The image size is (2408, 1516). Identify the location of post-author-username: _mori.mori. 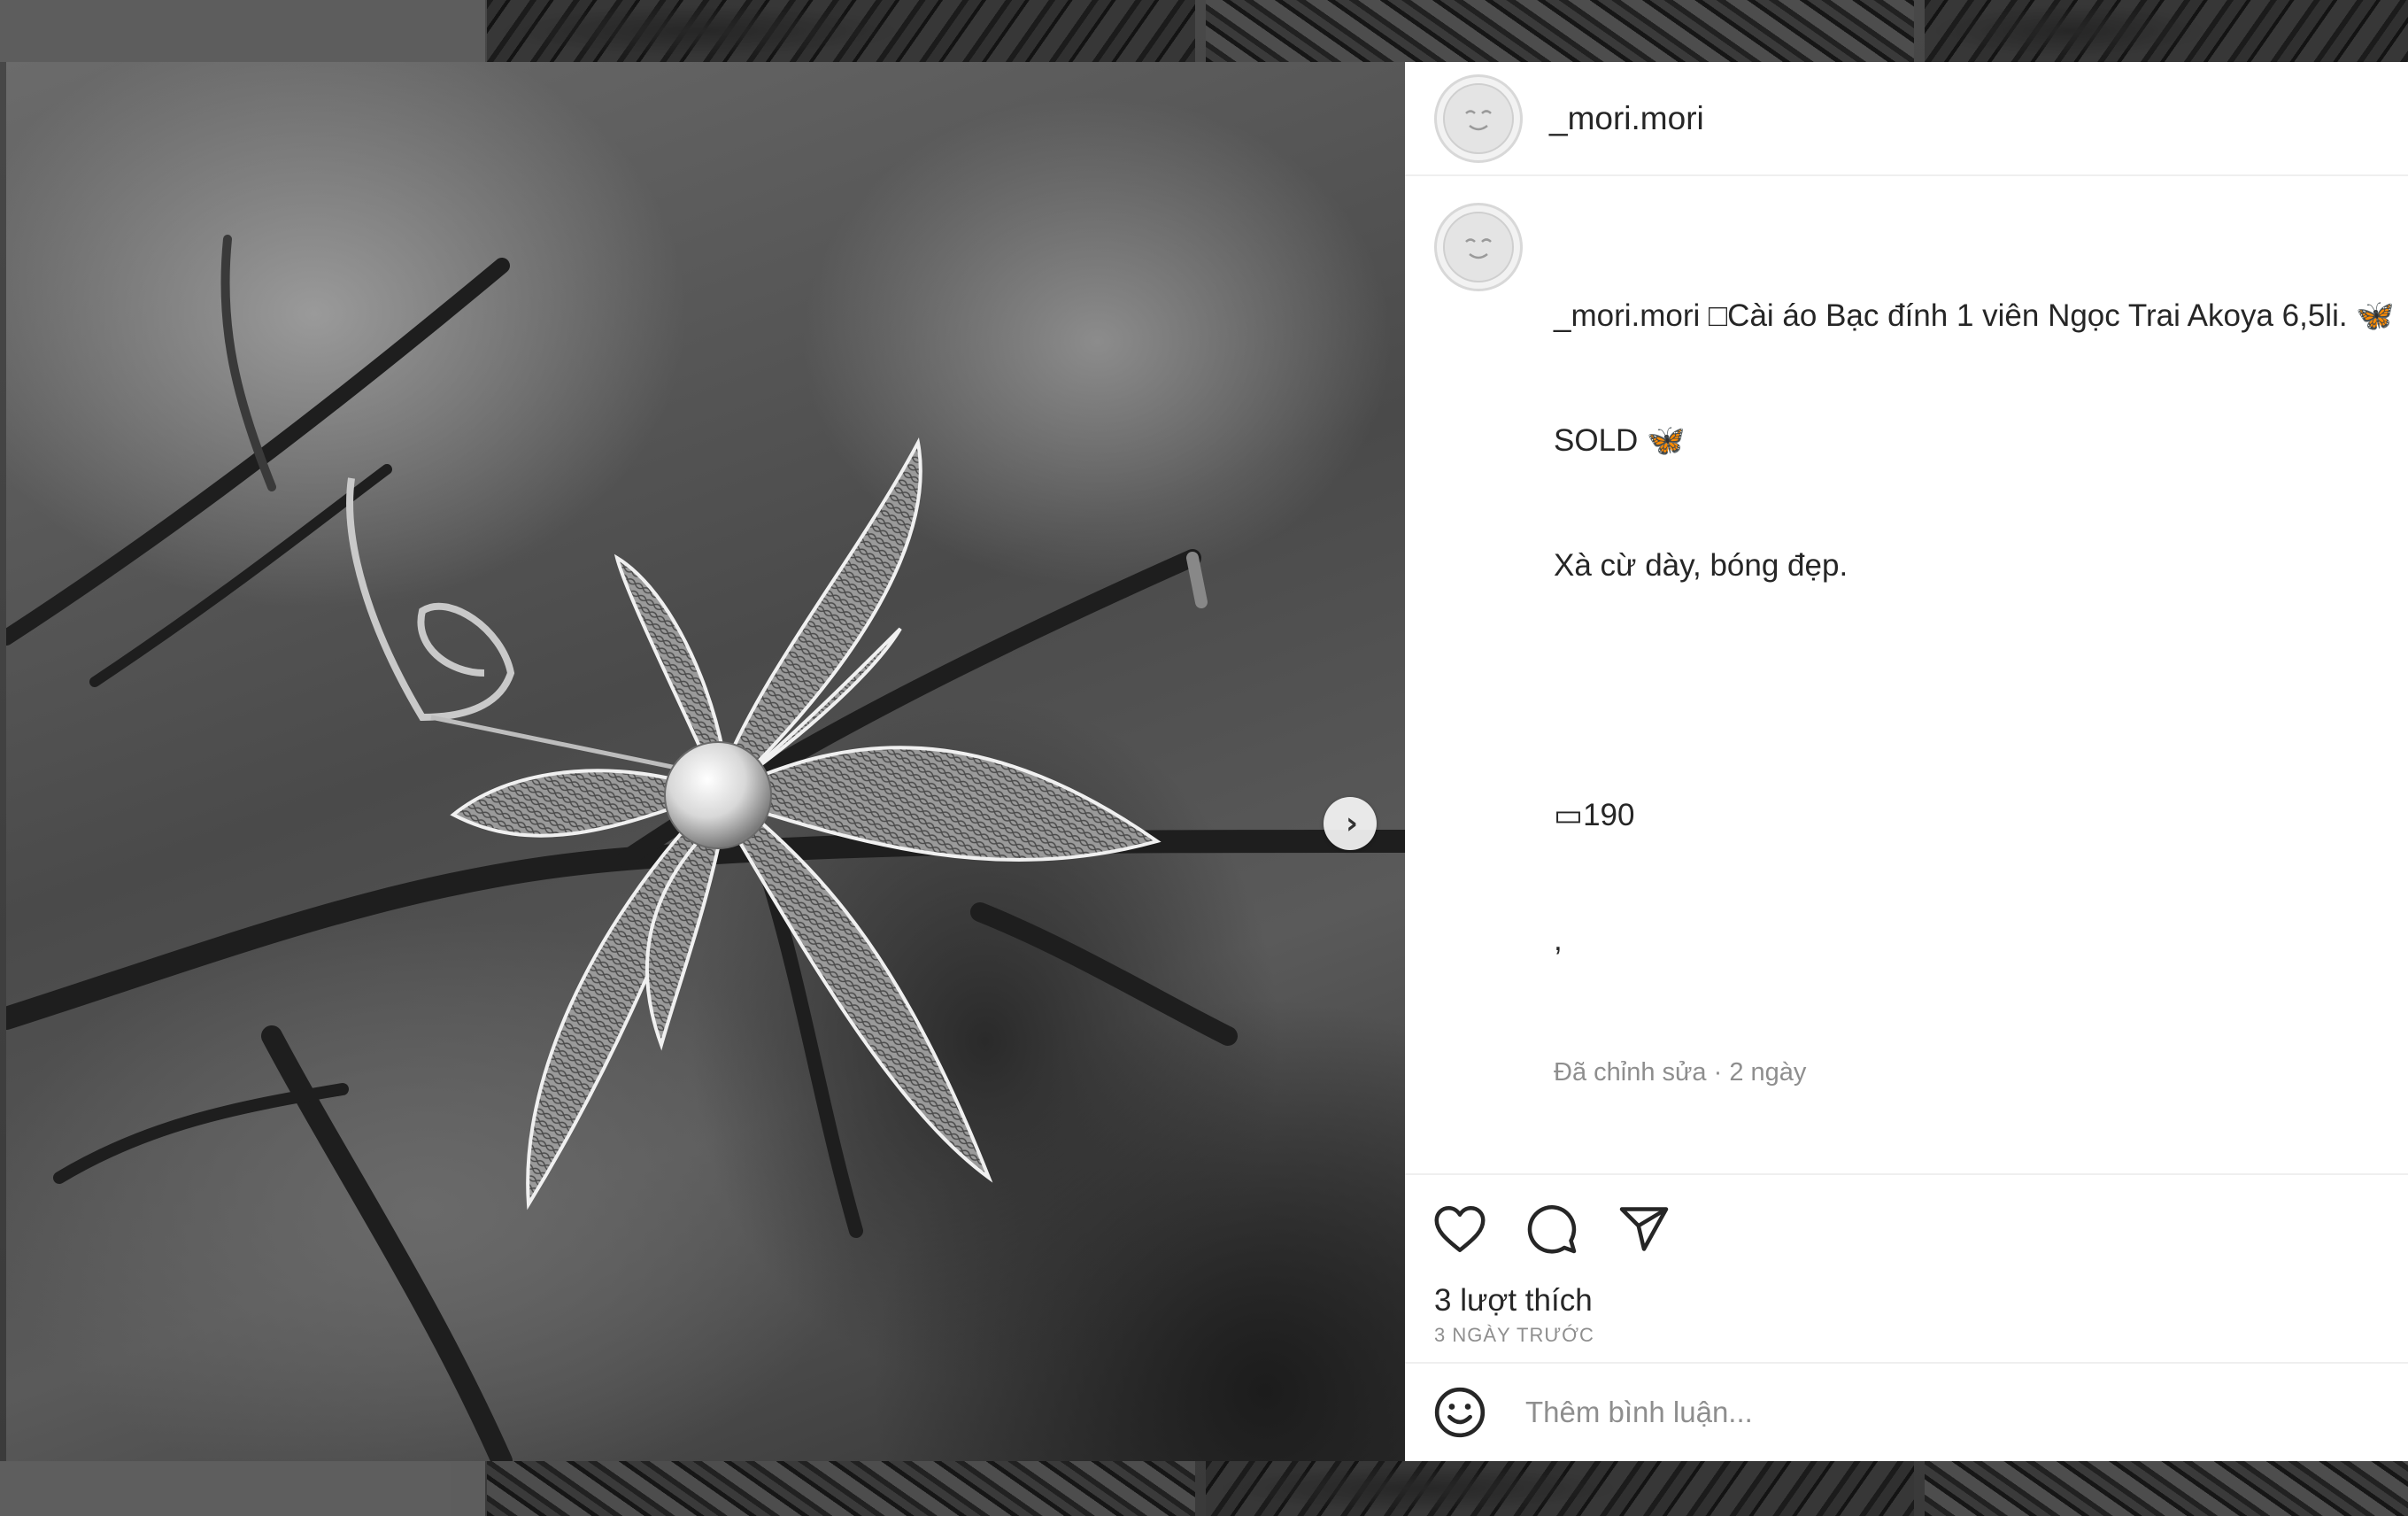
(1626, 118).